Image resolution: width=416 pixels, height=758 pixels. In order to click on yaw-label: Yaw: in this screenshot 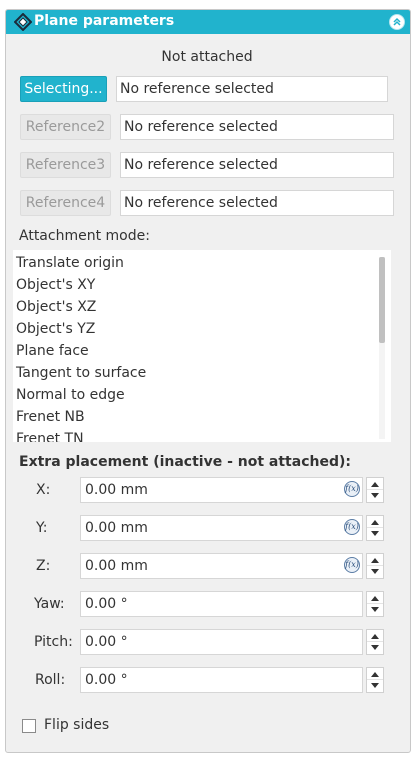, I will do `click(49, 604)`.